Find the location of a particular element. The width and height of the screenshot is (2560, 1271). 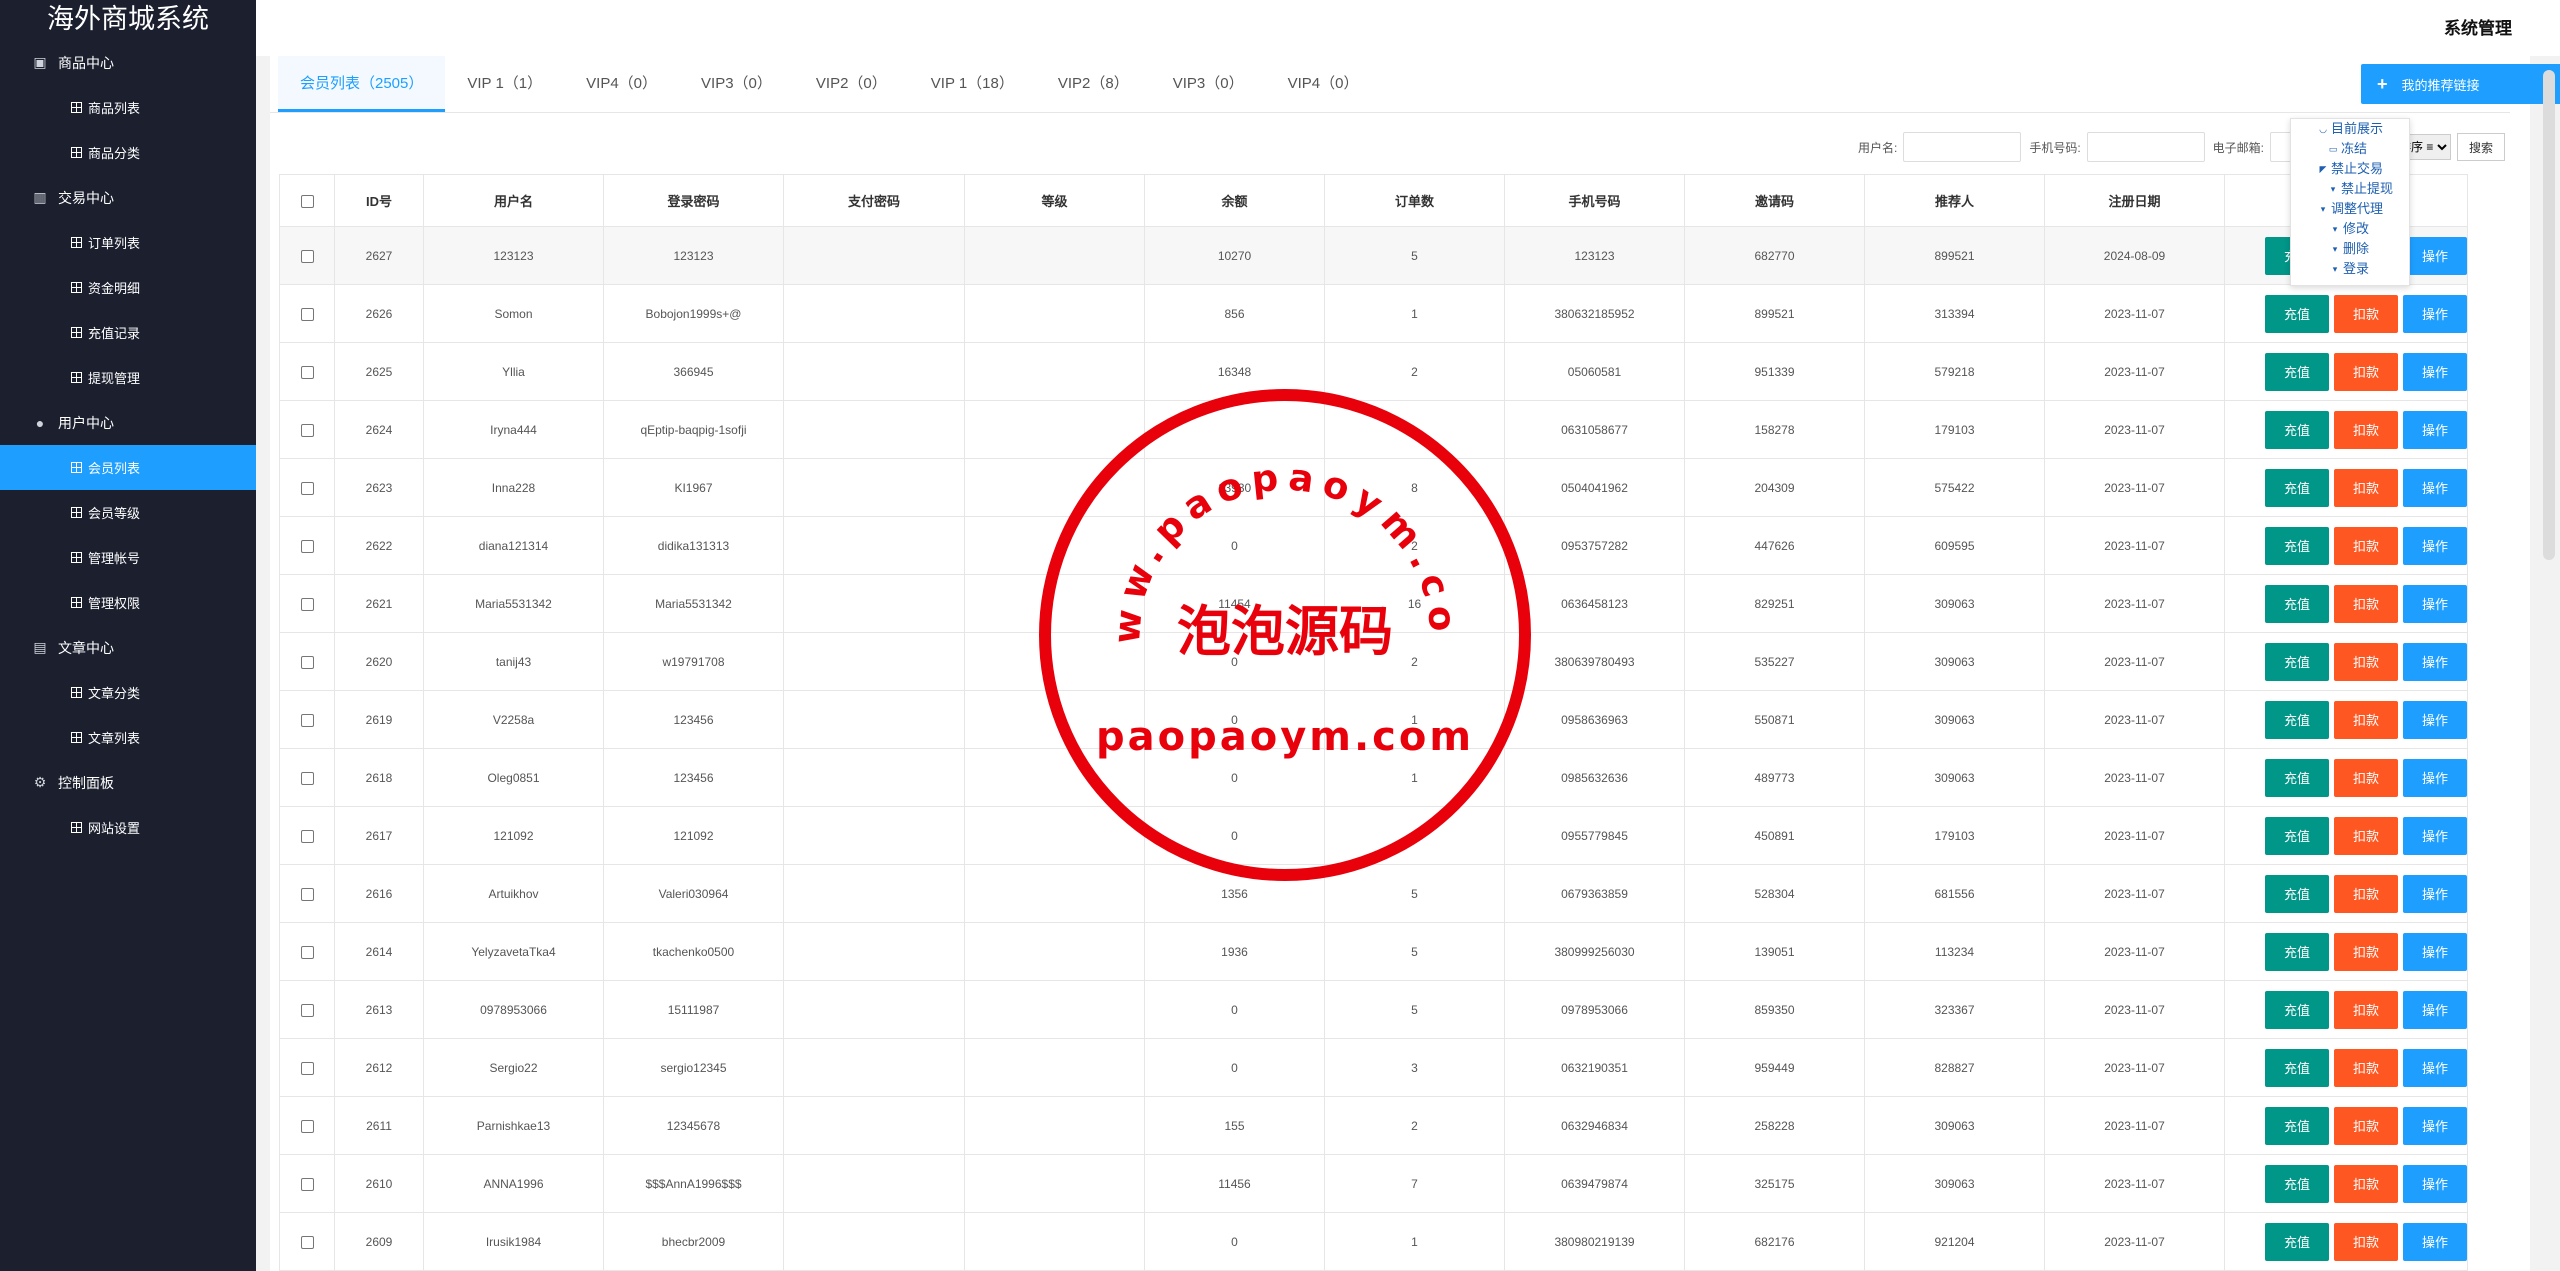

sidebar-item-1-2: 充值记录 is located at coordinates (128, 332).